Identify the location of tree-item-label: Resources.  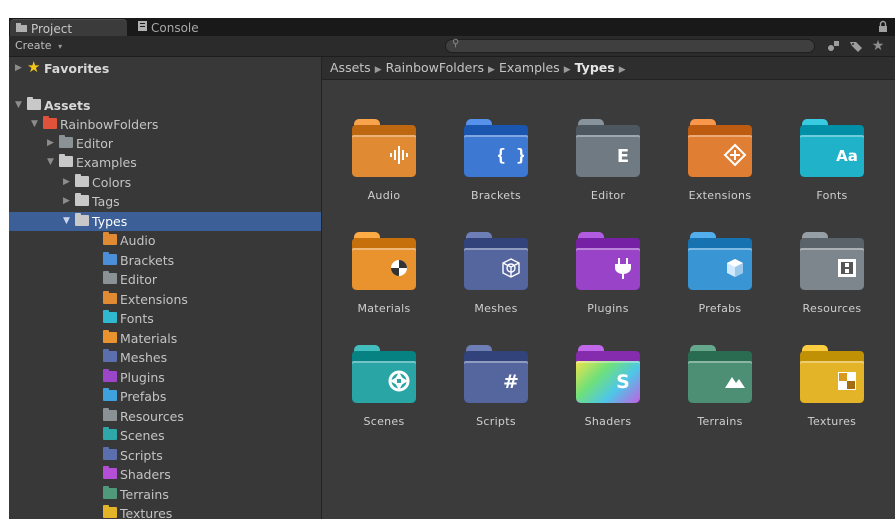
(152, 416).